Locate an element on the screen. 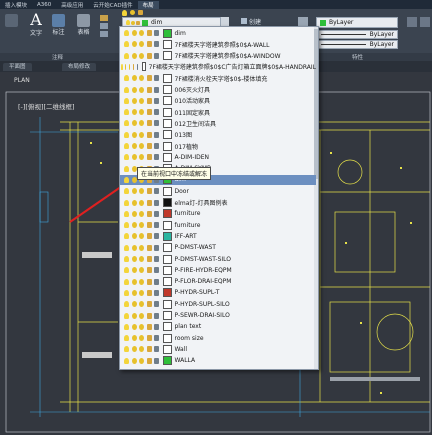 This screenshot has width=432, height=435. dimension-button: 标注 is located at coordinates (58, 25).